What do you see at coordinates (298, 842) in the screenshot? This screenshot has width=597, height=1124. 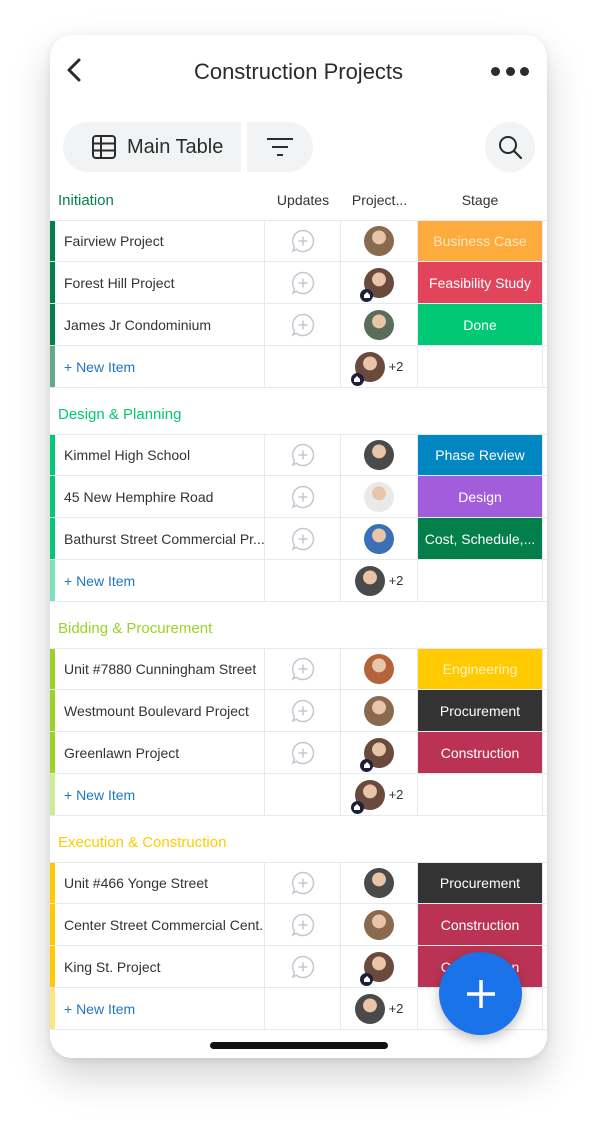 I see `group-header: Execution & Construction` at bounding box center [298, 842].